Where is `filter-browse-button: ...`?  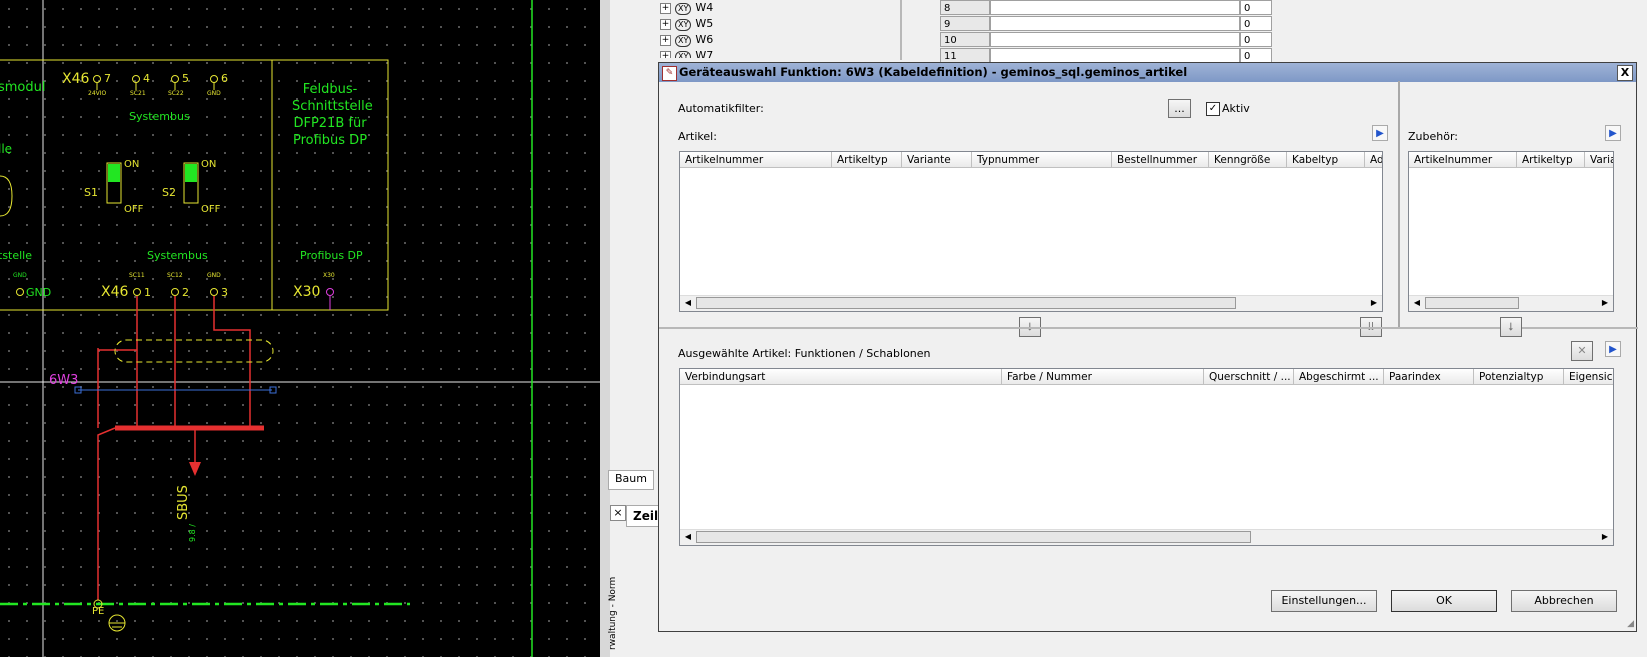 filter-browse-button: ... is located at coordinates (1179, 108).